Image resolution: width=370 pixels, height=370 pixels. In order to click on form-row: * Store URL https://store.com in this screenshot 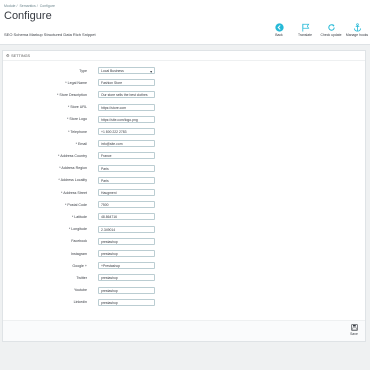, I will do `click(183, 107)`.